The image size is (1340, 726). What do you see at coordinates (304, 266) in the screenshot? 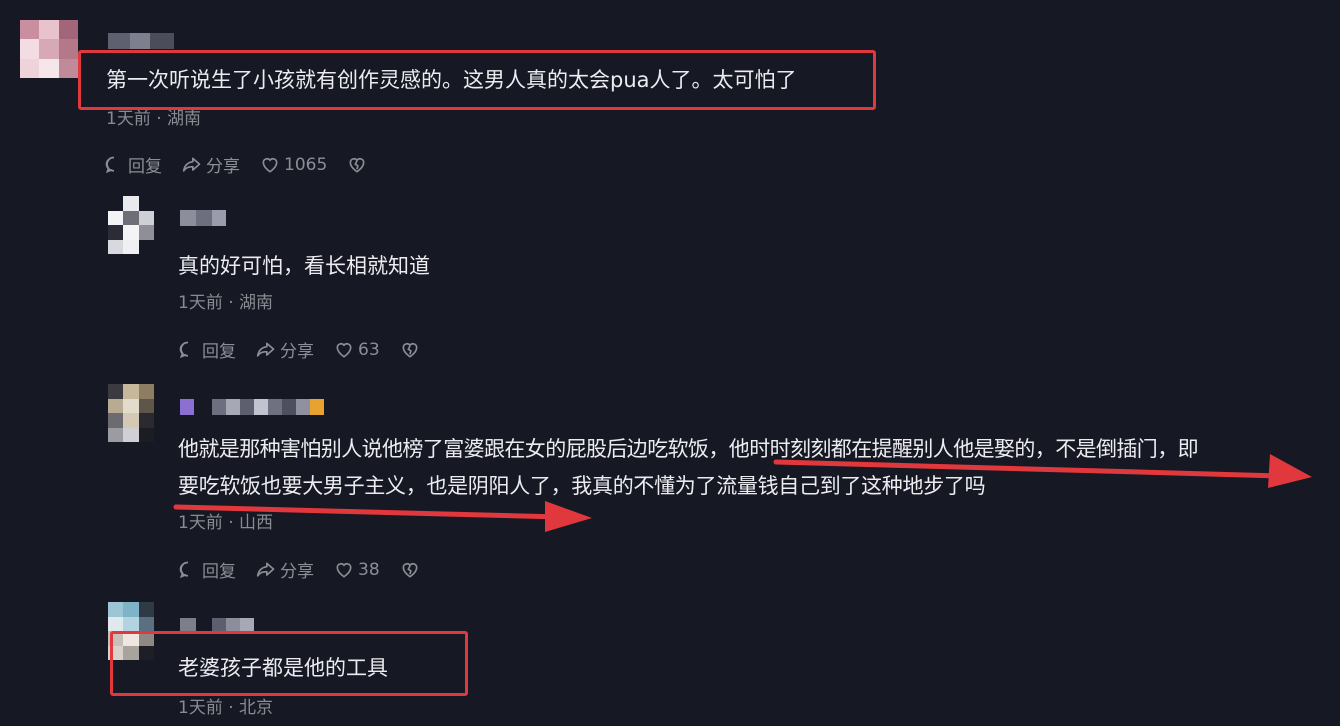
I see `comment-text: 真的好可怕，看长相就知道` at bounding box center [304, 266].